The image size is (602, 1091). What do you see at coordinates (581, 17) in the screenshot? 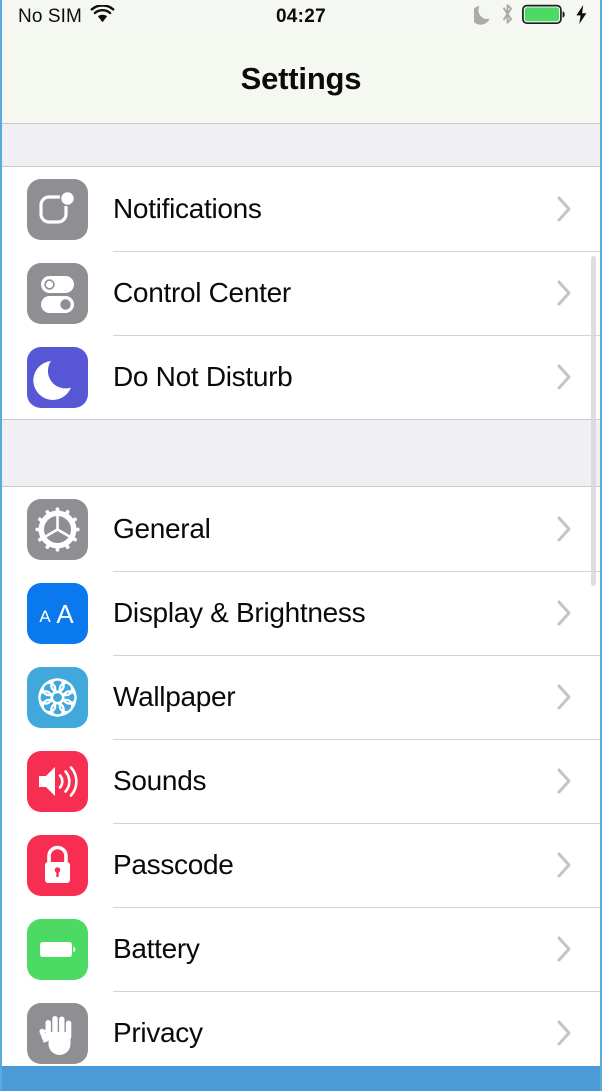
I see `lightning-bolt-icon` at bounding box center [581, 17].